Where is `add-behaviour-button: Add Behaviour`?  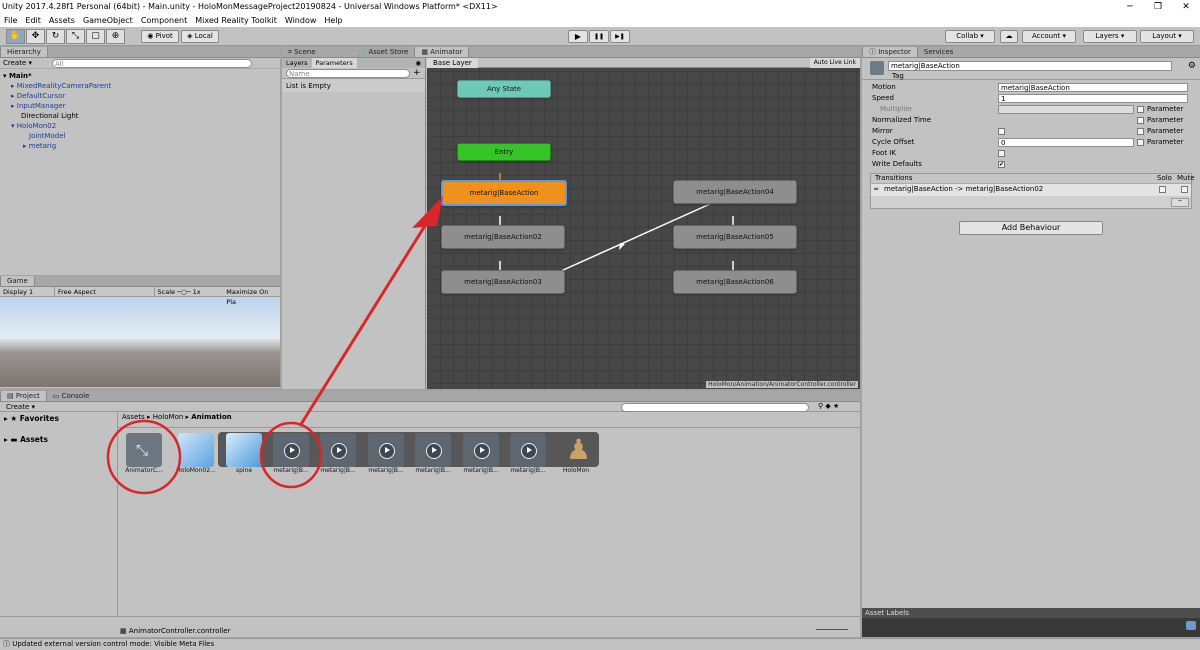
add-behaviour-button: Add Behaviour is located at coordinates (1031, 228).